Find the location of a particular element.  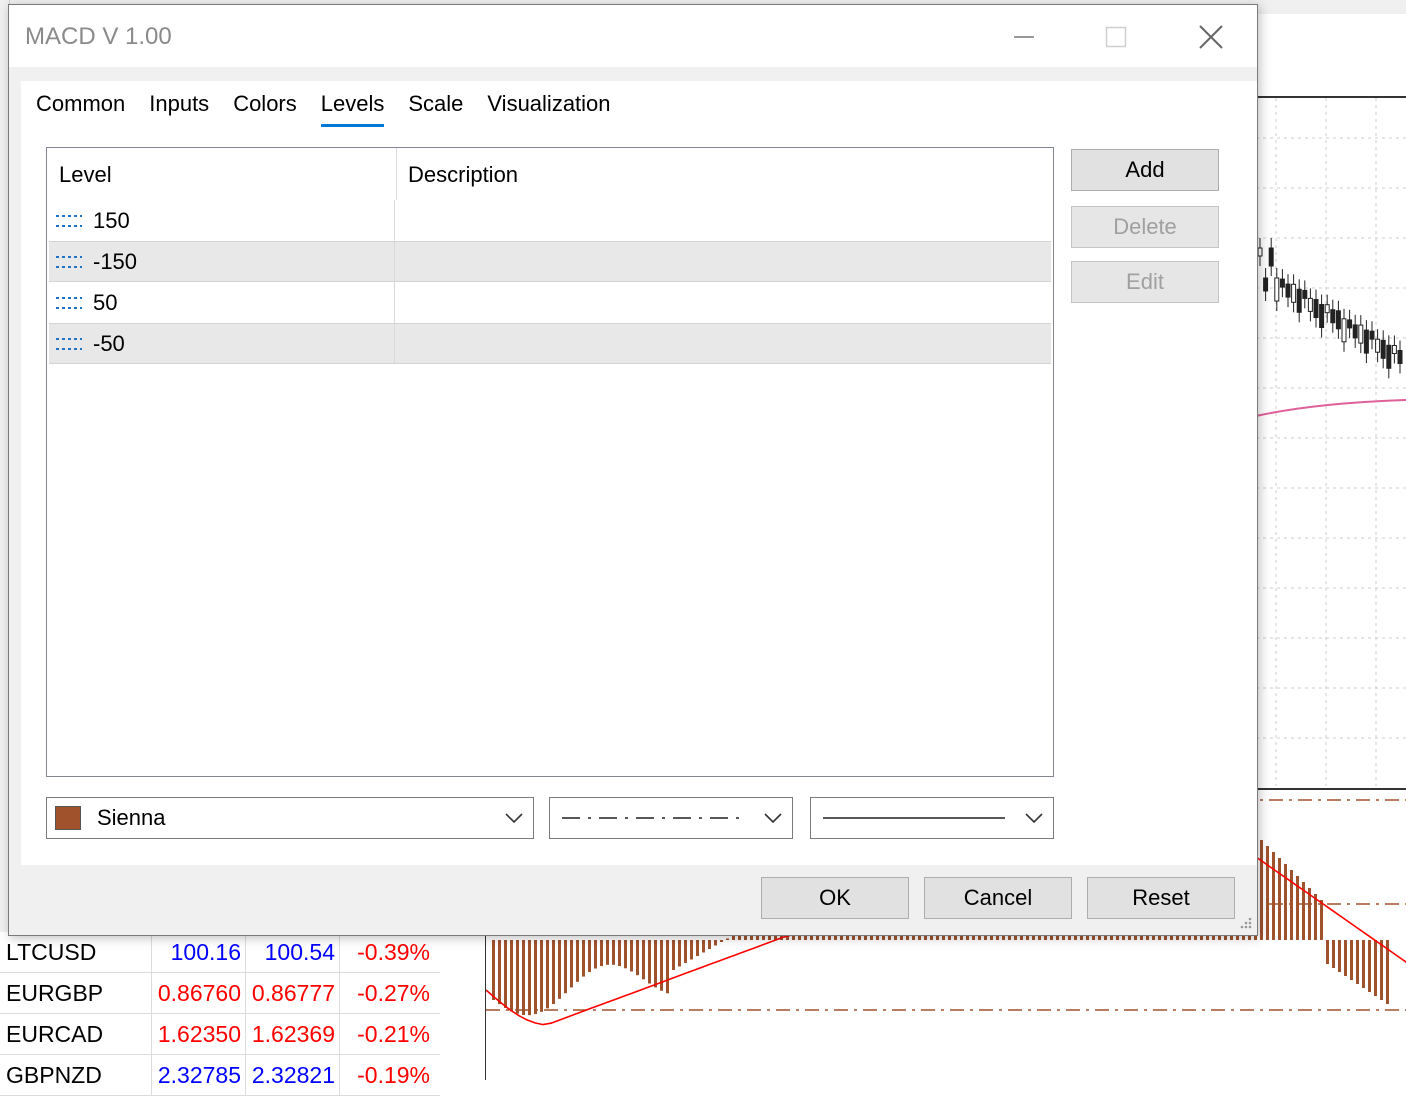

level-row: -50 is located at coordinates (550, 343).